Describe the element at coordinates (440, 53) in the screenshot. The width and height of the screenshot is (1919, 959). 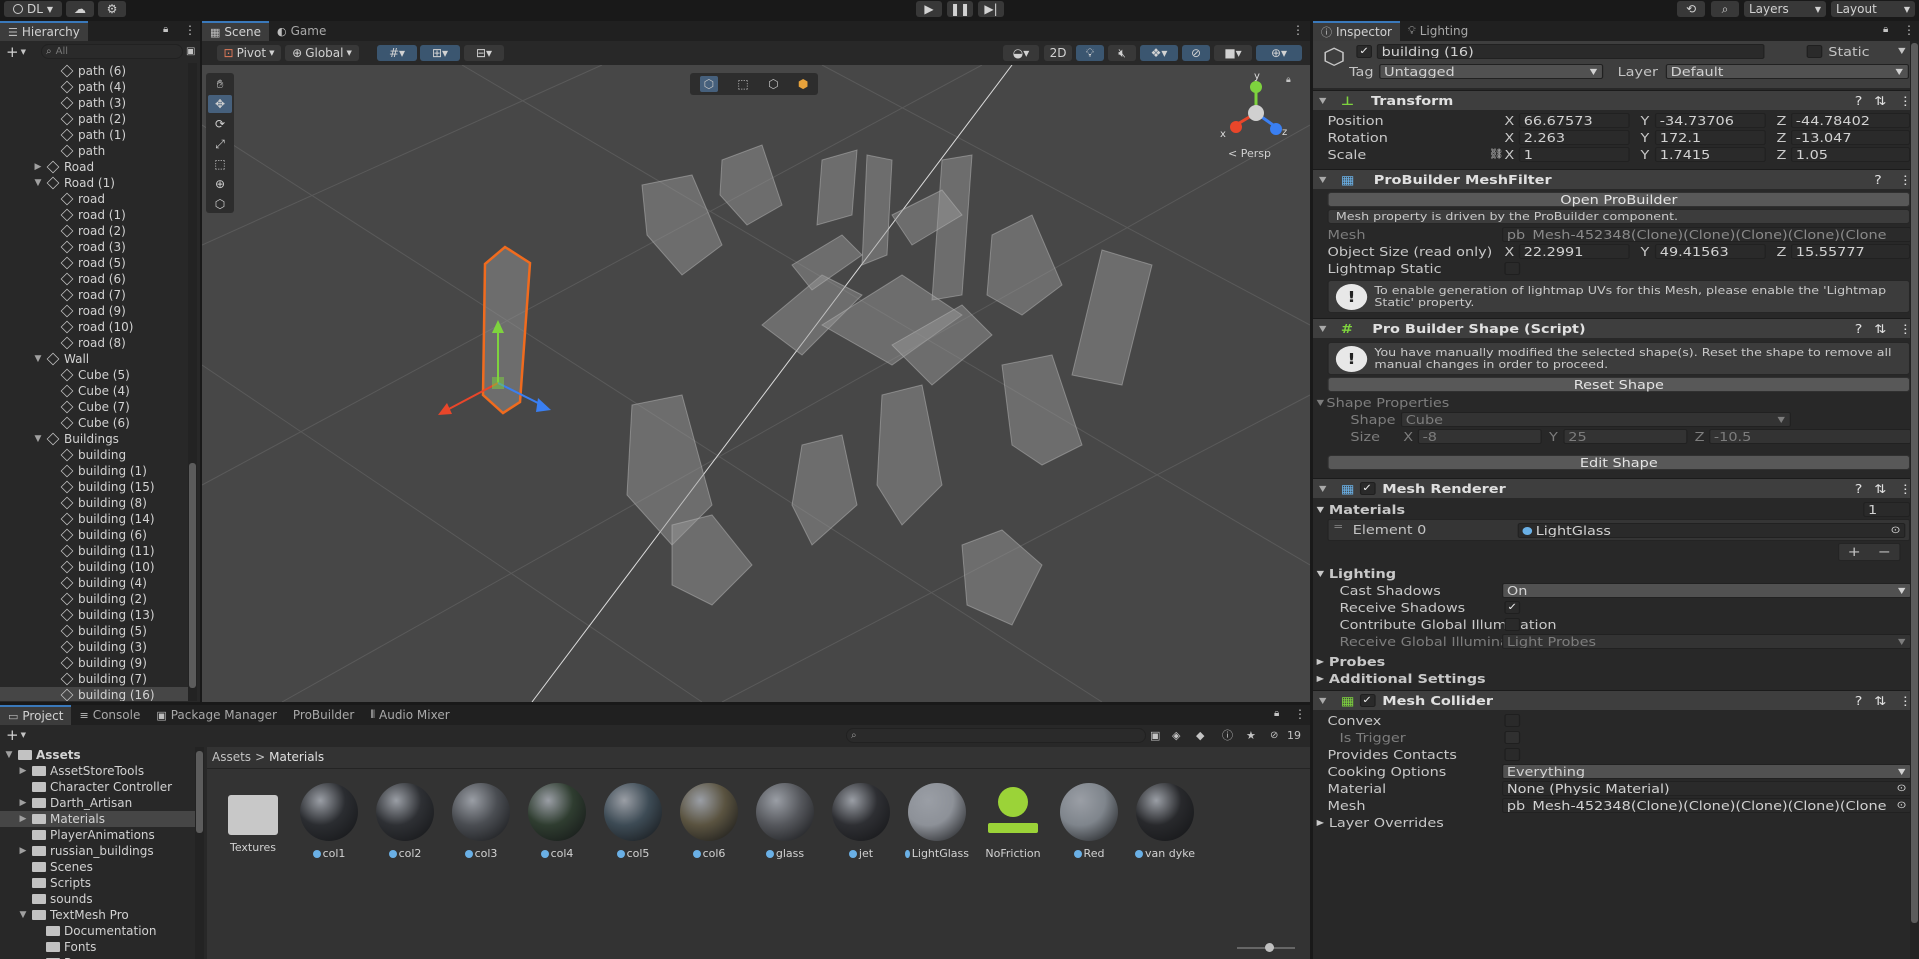
I see `grid-visibility-button: ⊞▾` at that location.